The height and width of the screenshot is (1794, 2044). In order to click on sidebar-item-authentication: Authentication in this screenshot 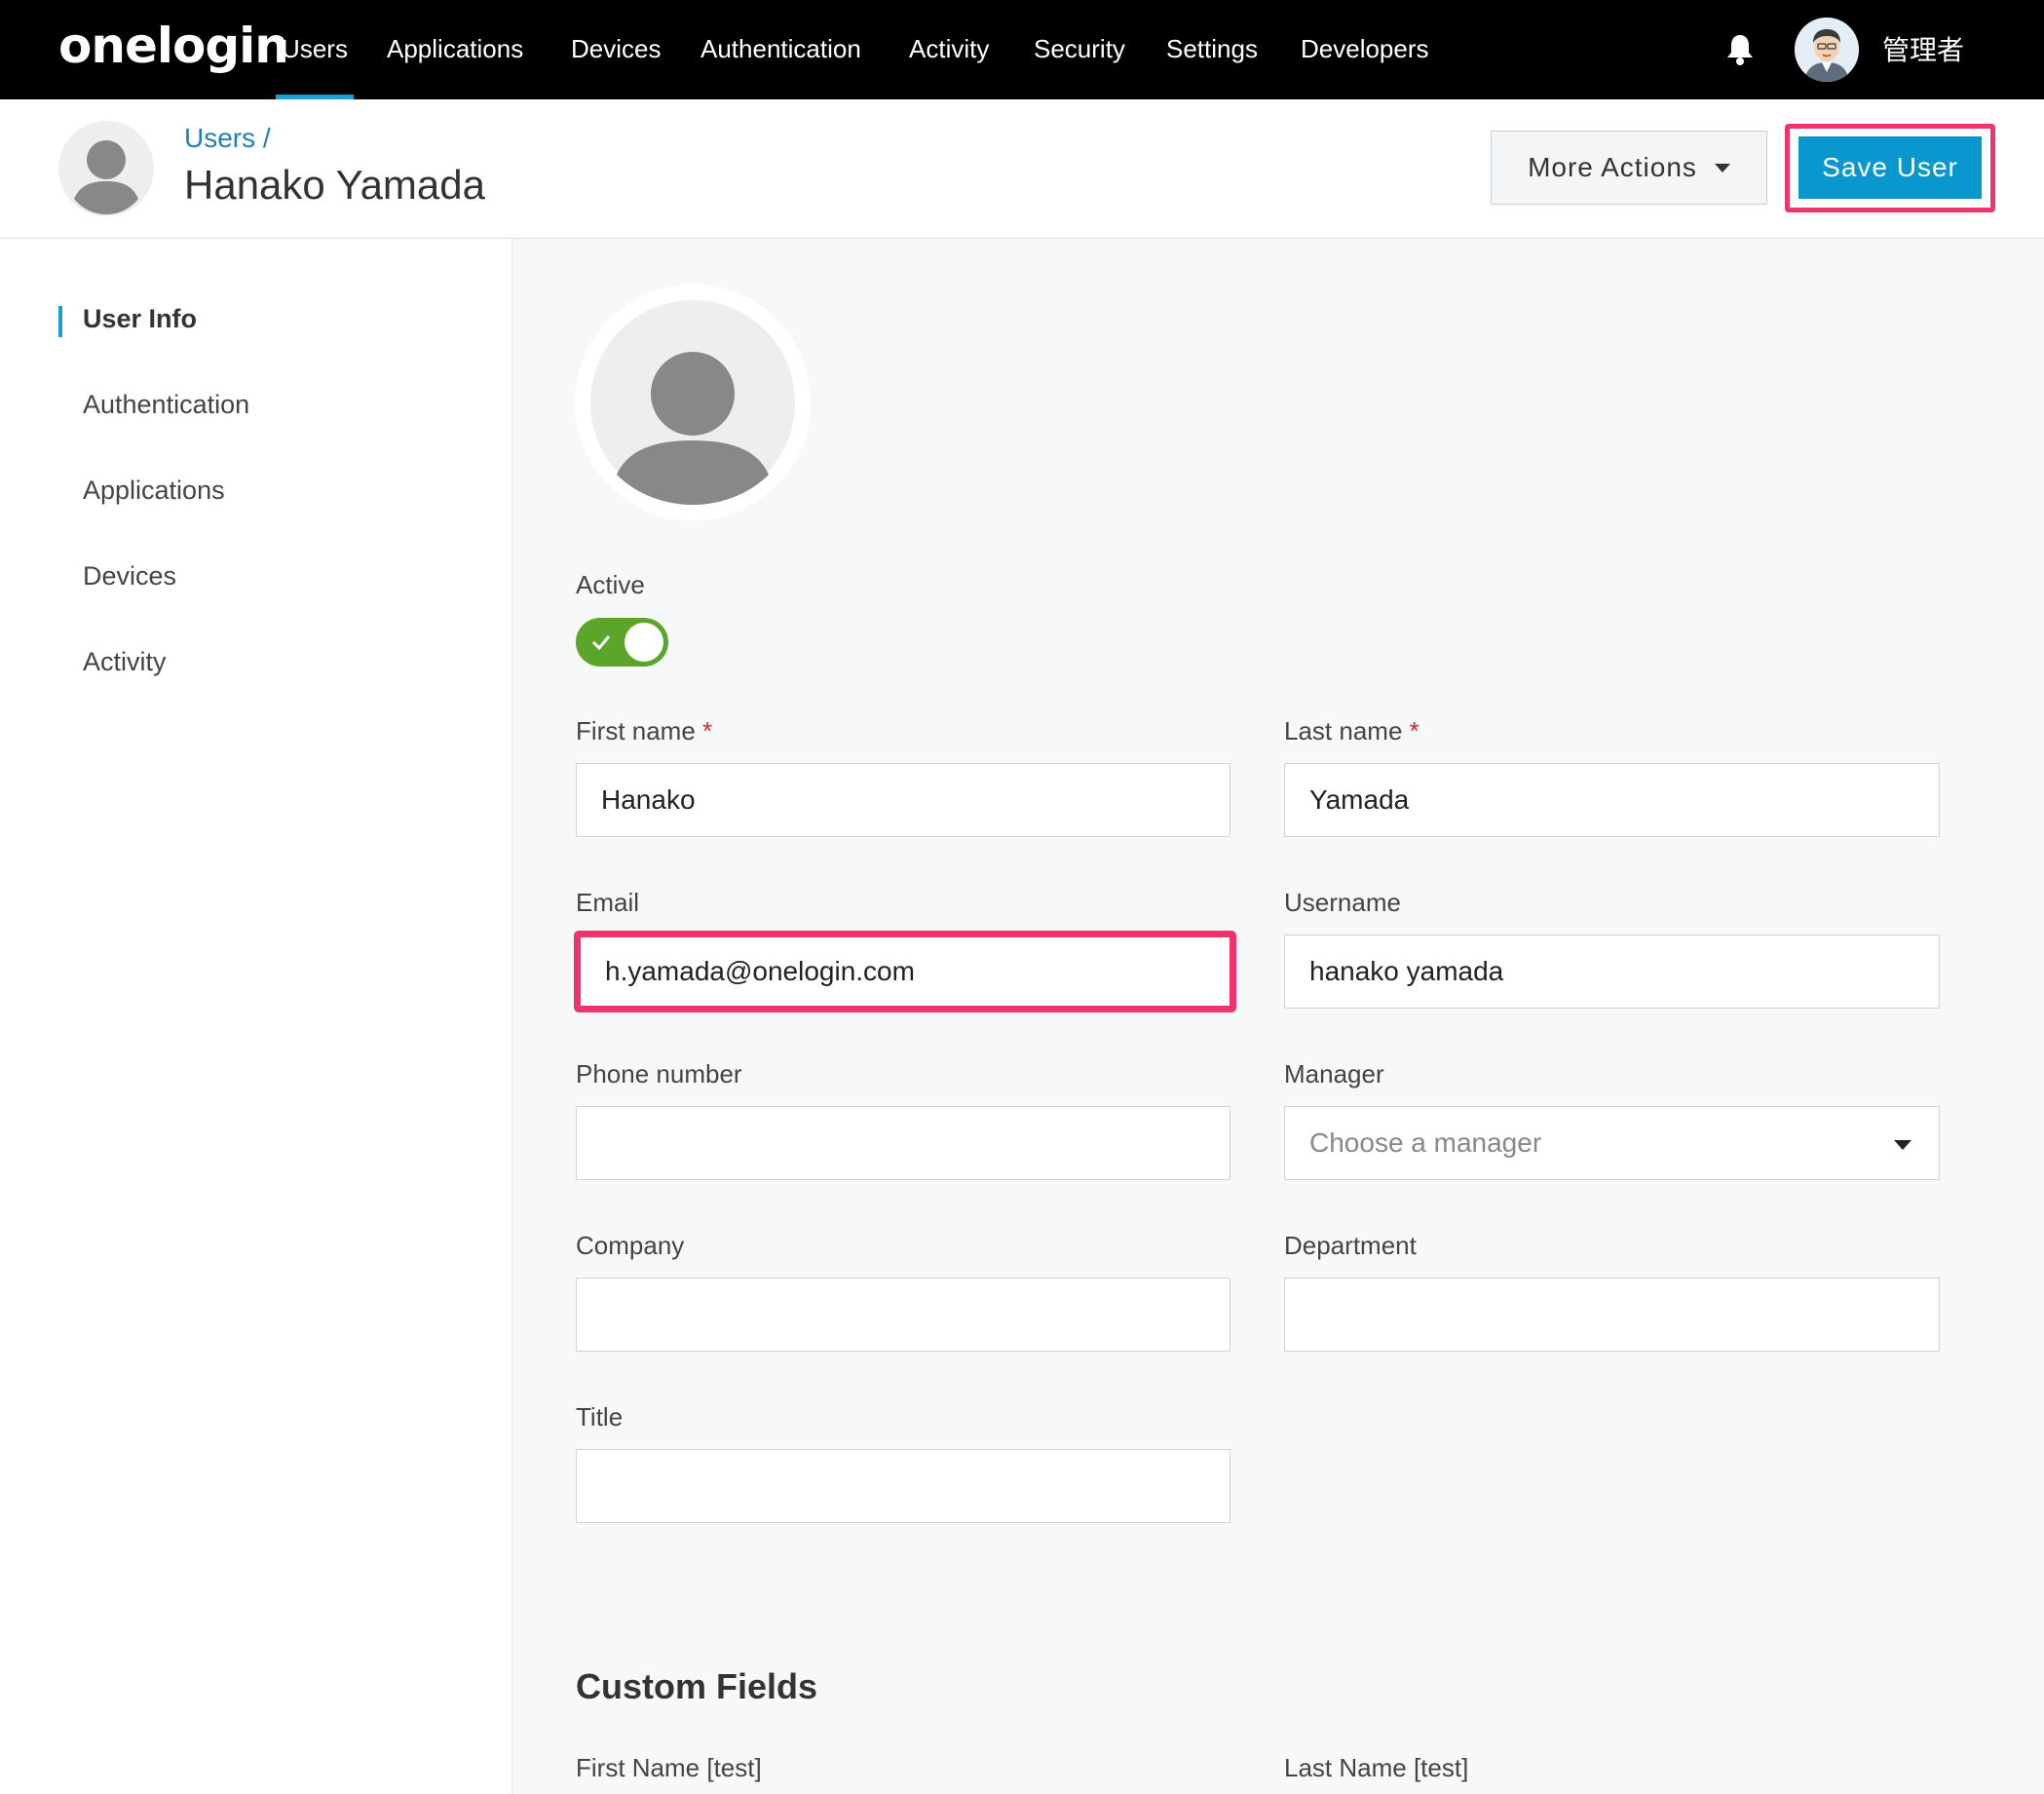, I will do `click(166, 405)`.